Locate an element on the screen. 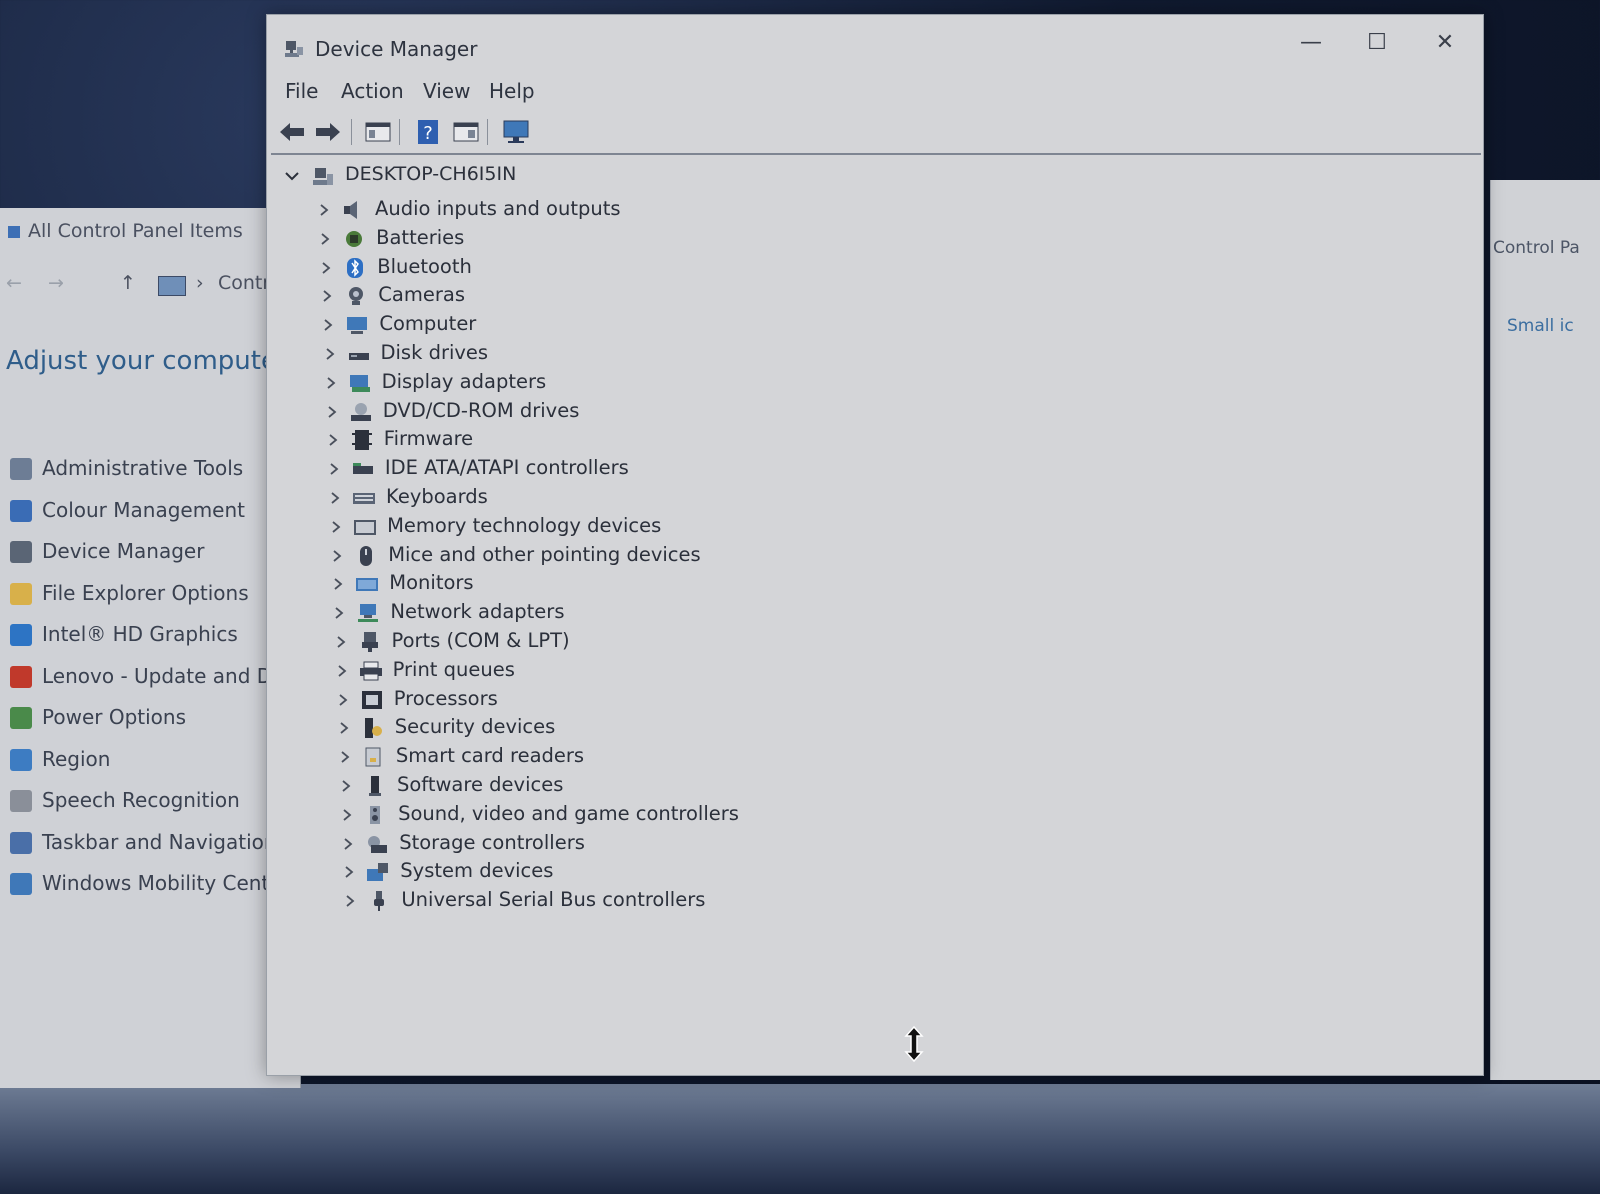 The image size is (1600, 1194). toolbar: ? is located at coordinates (876, 134).